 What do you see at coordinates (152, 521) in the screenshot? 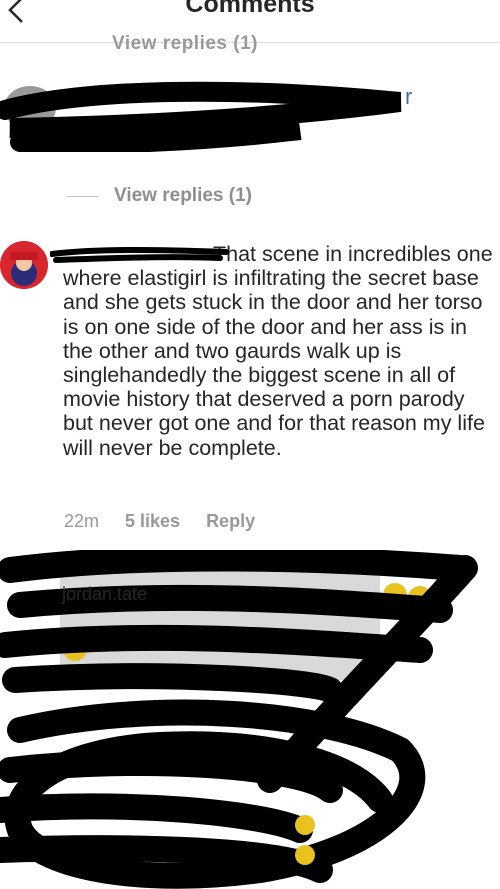
I see `comment-likes: 5 likes` at bounding box center [152, 521].